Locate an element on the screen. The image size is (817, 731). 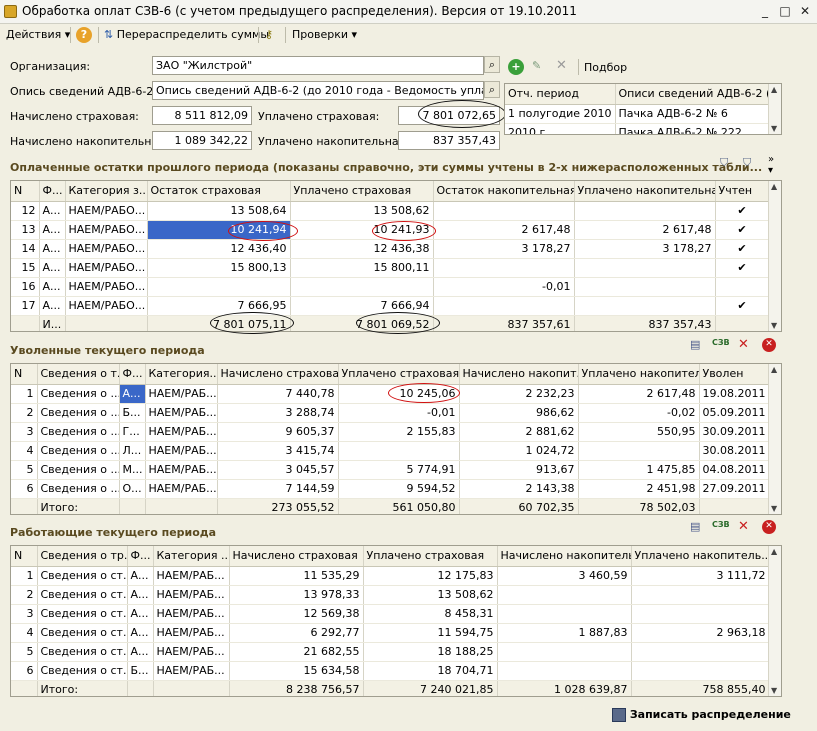
org-search-icon: ⌕ is located at coordinates (492, 64).